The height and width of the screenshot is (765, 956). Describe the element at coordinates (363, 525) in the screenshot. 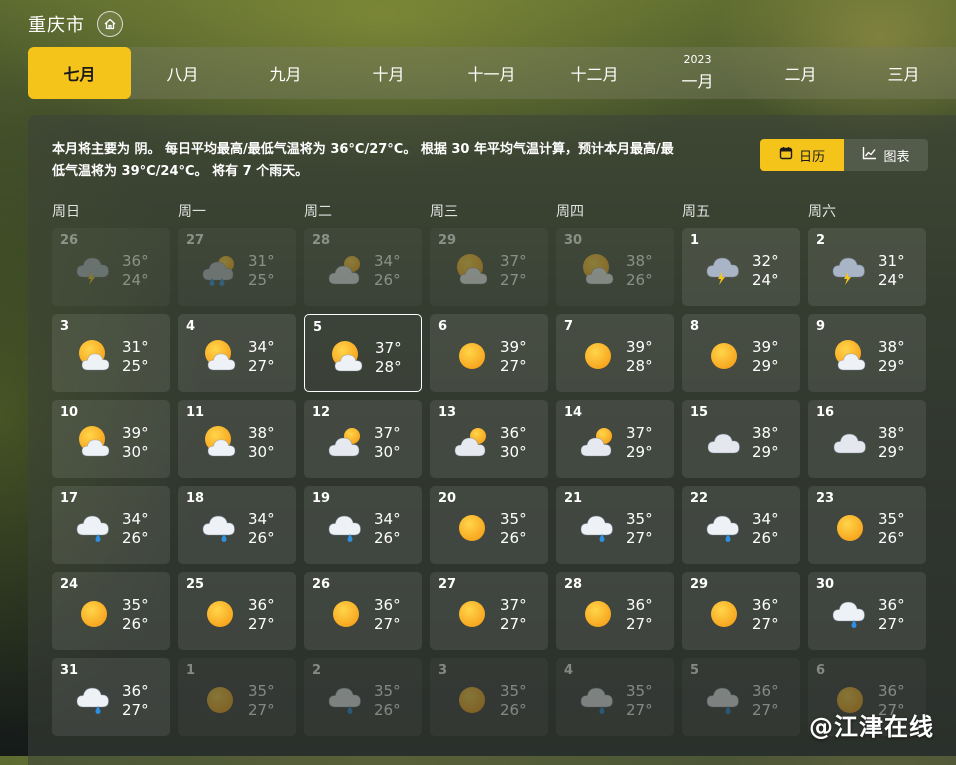

I see `calendar-day-cell: 19 34° 26°` at that location.